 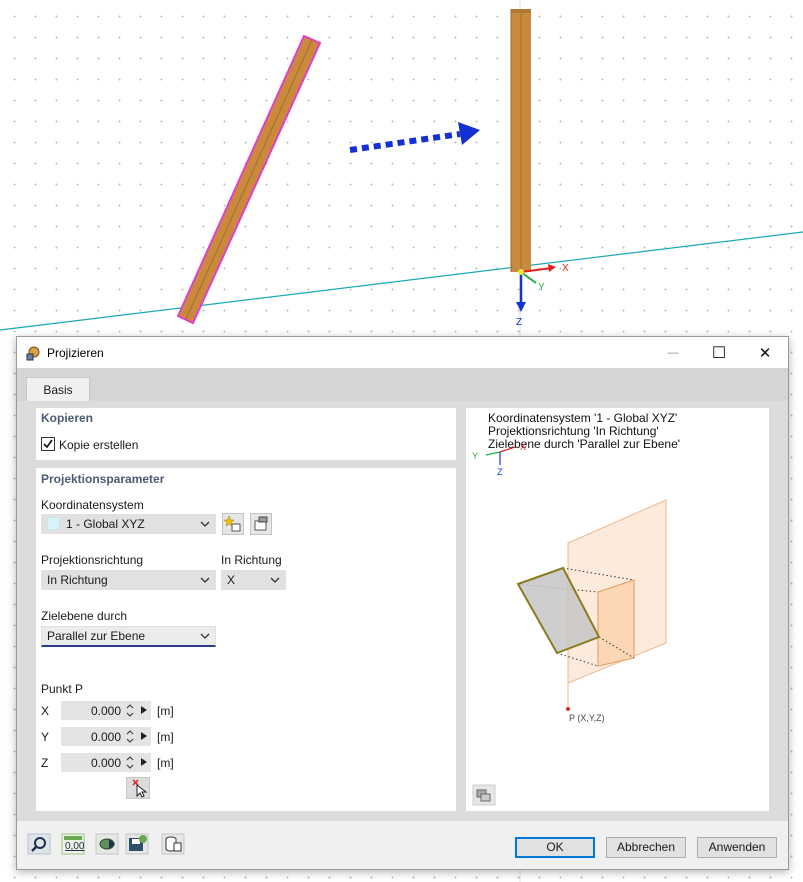 I want to click on tab-basis: Basis, so click(x=58, y=389).